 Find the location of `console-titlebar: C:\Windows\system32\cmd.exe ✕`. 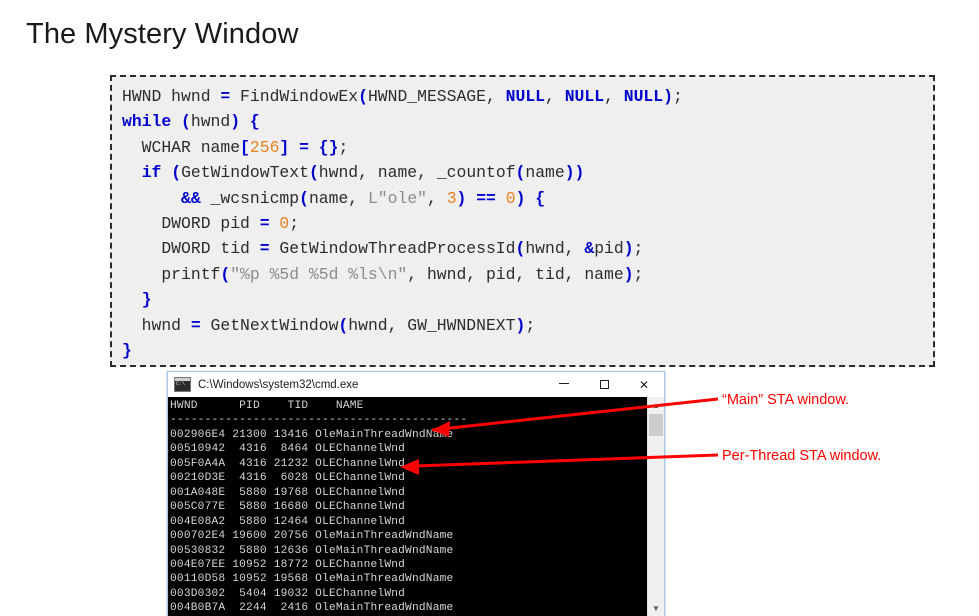

console-titlebar: C:\Windows\system32\cmd.exe ✕ is located at coordinates (416, 384).